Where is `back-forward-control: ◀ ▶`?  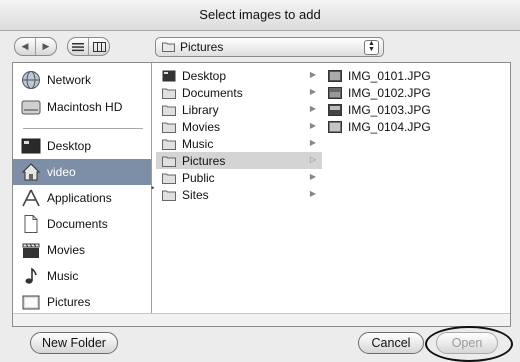
back-forward-control: ◀ ▶ is located at coordinates (35, 46).